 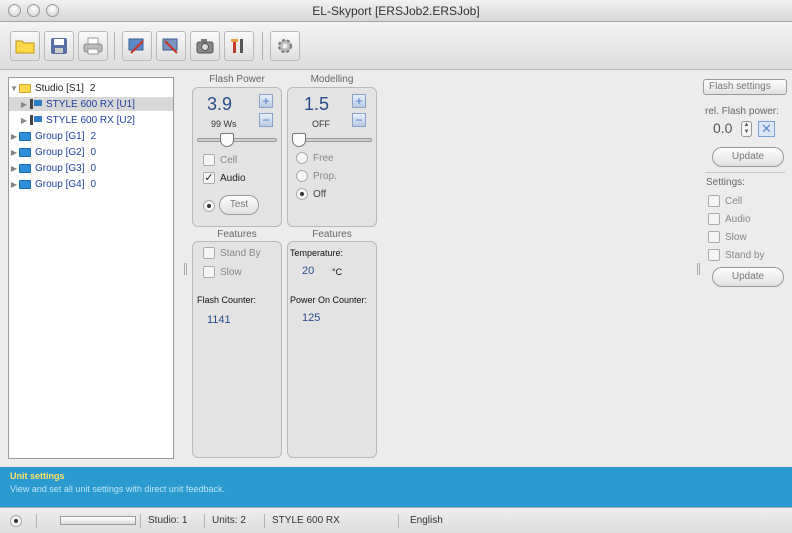 I want to click on disclosure-expanded-icon: ▼, so click(x=14, y=88).